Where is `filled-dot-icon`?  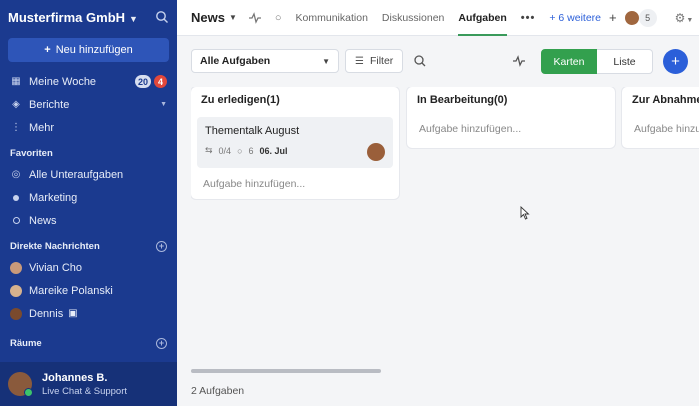
filled-dot-icon is located at coordinates (16, 197).